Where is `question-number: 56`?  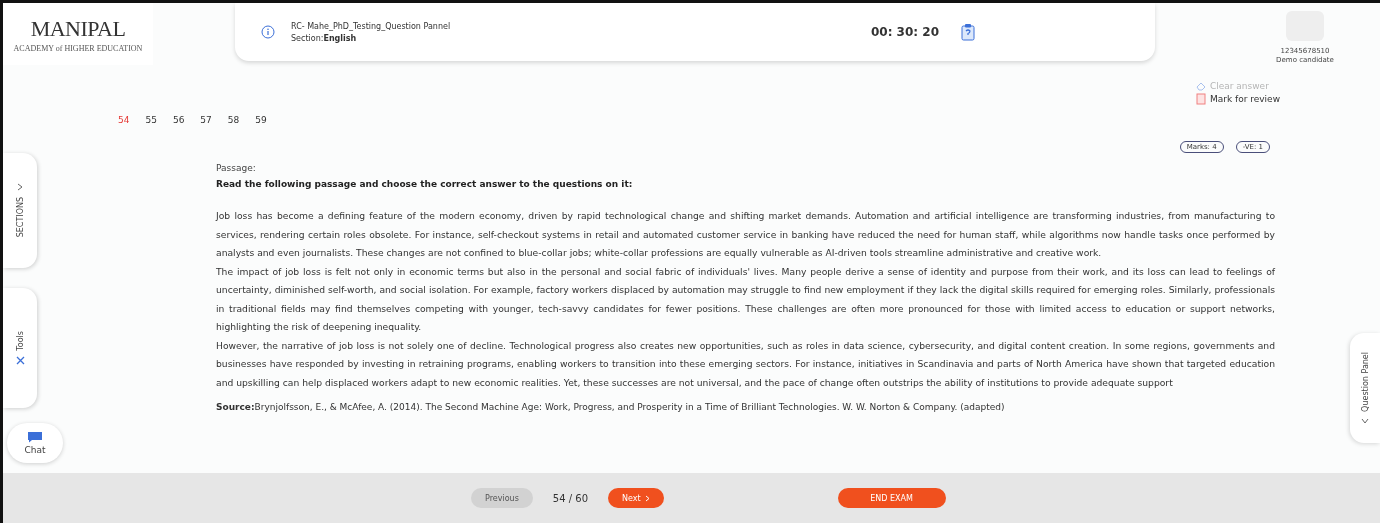 question-number: 56 is located at coordinates (178, 120).